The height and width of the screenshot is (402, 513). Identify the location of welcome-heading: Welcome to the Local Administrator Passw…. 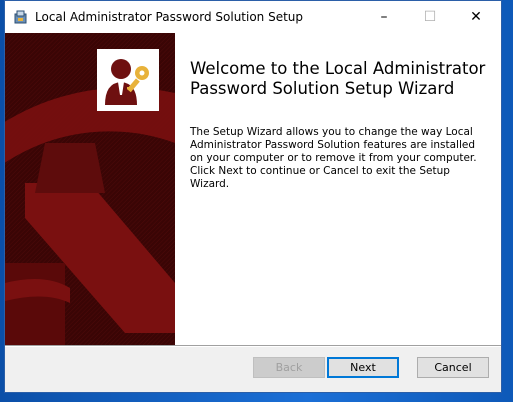
(338, 78).